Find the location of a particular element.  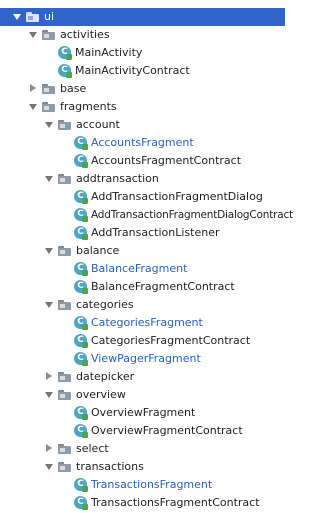

tree-node-transactions: transactions is located at coordinates (142, 467).